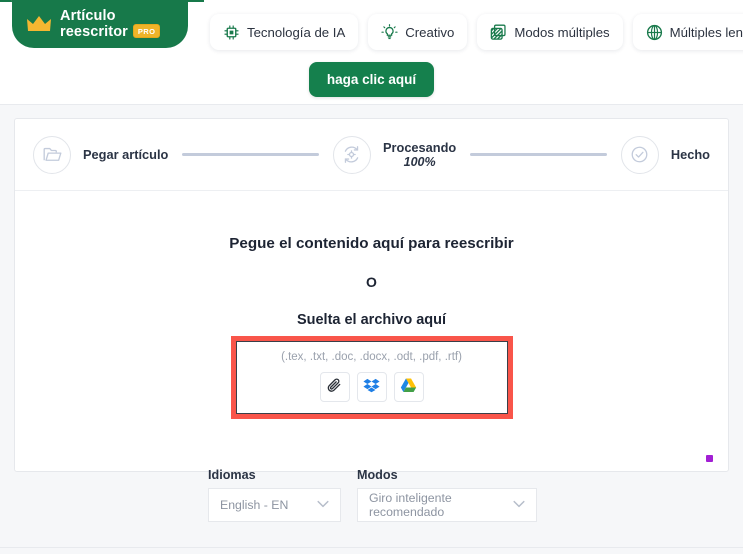  What do you see at coordinates (371, 243) in the screenshot?
I see `dropzone-title: Pegue el contenido aquí para reescribir` at bounding box center [371, 243].